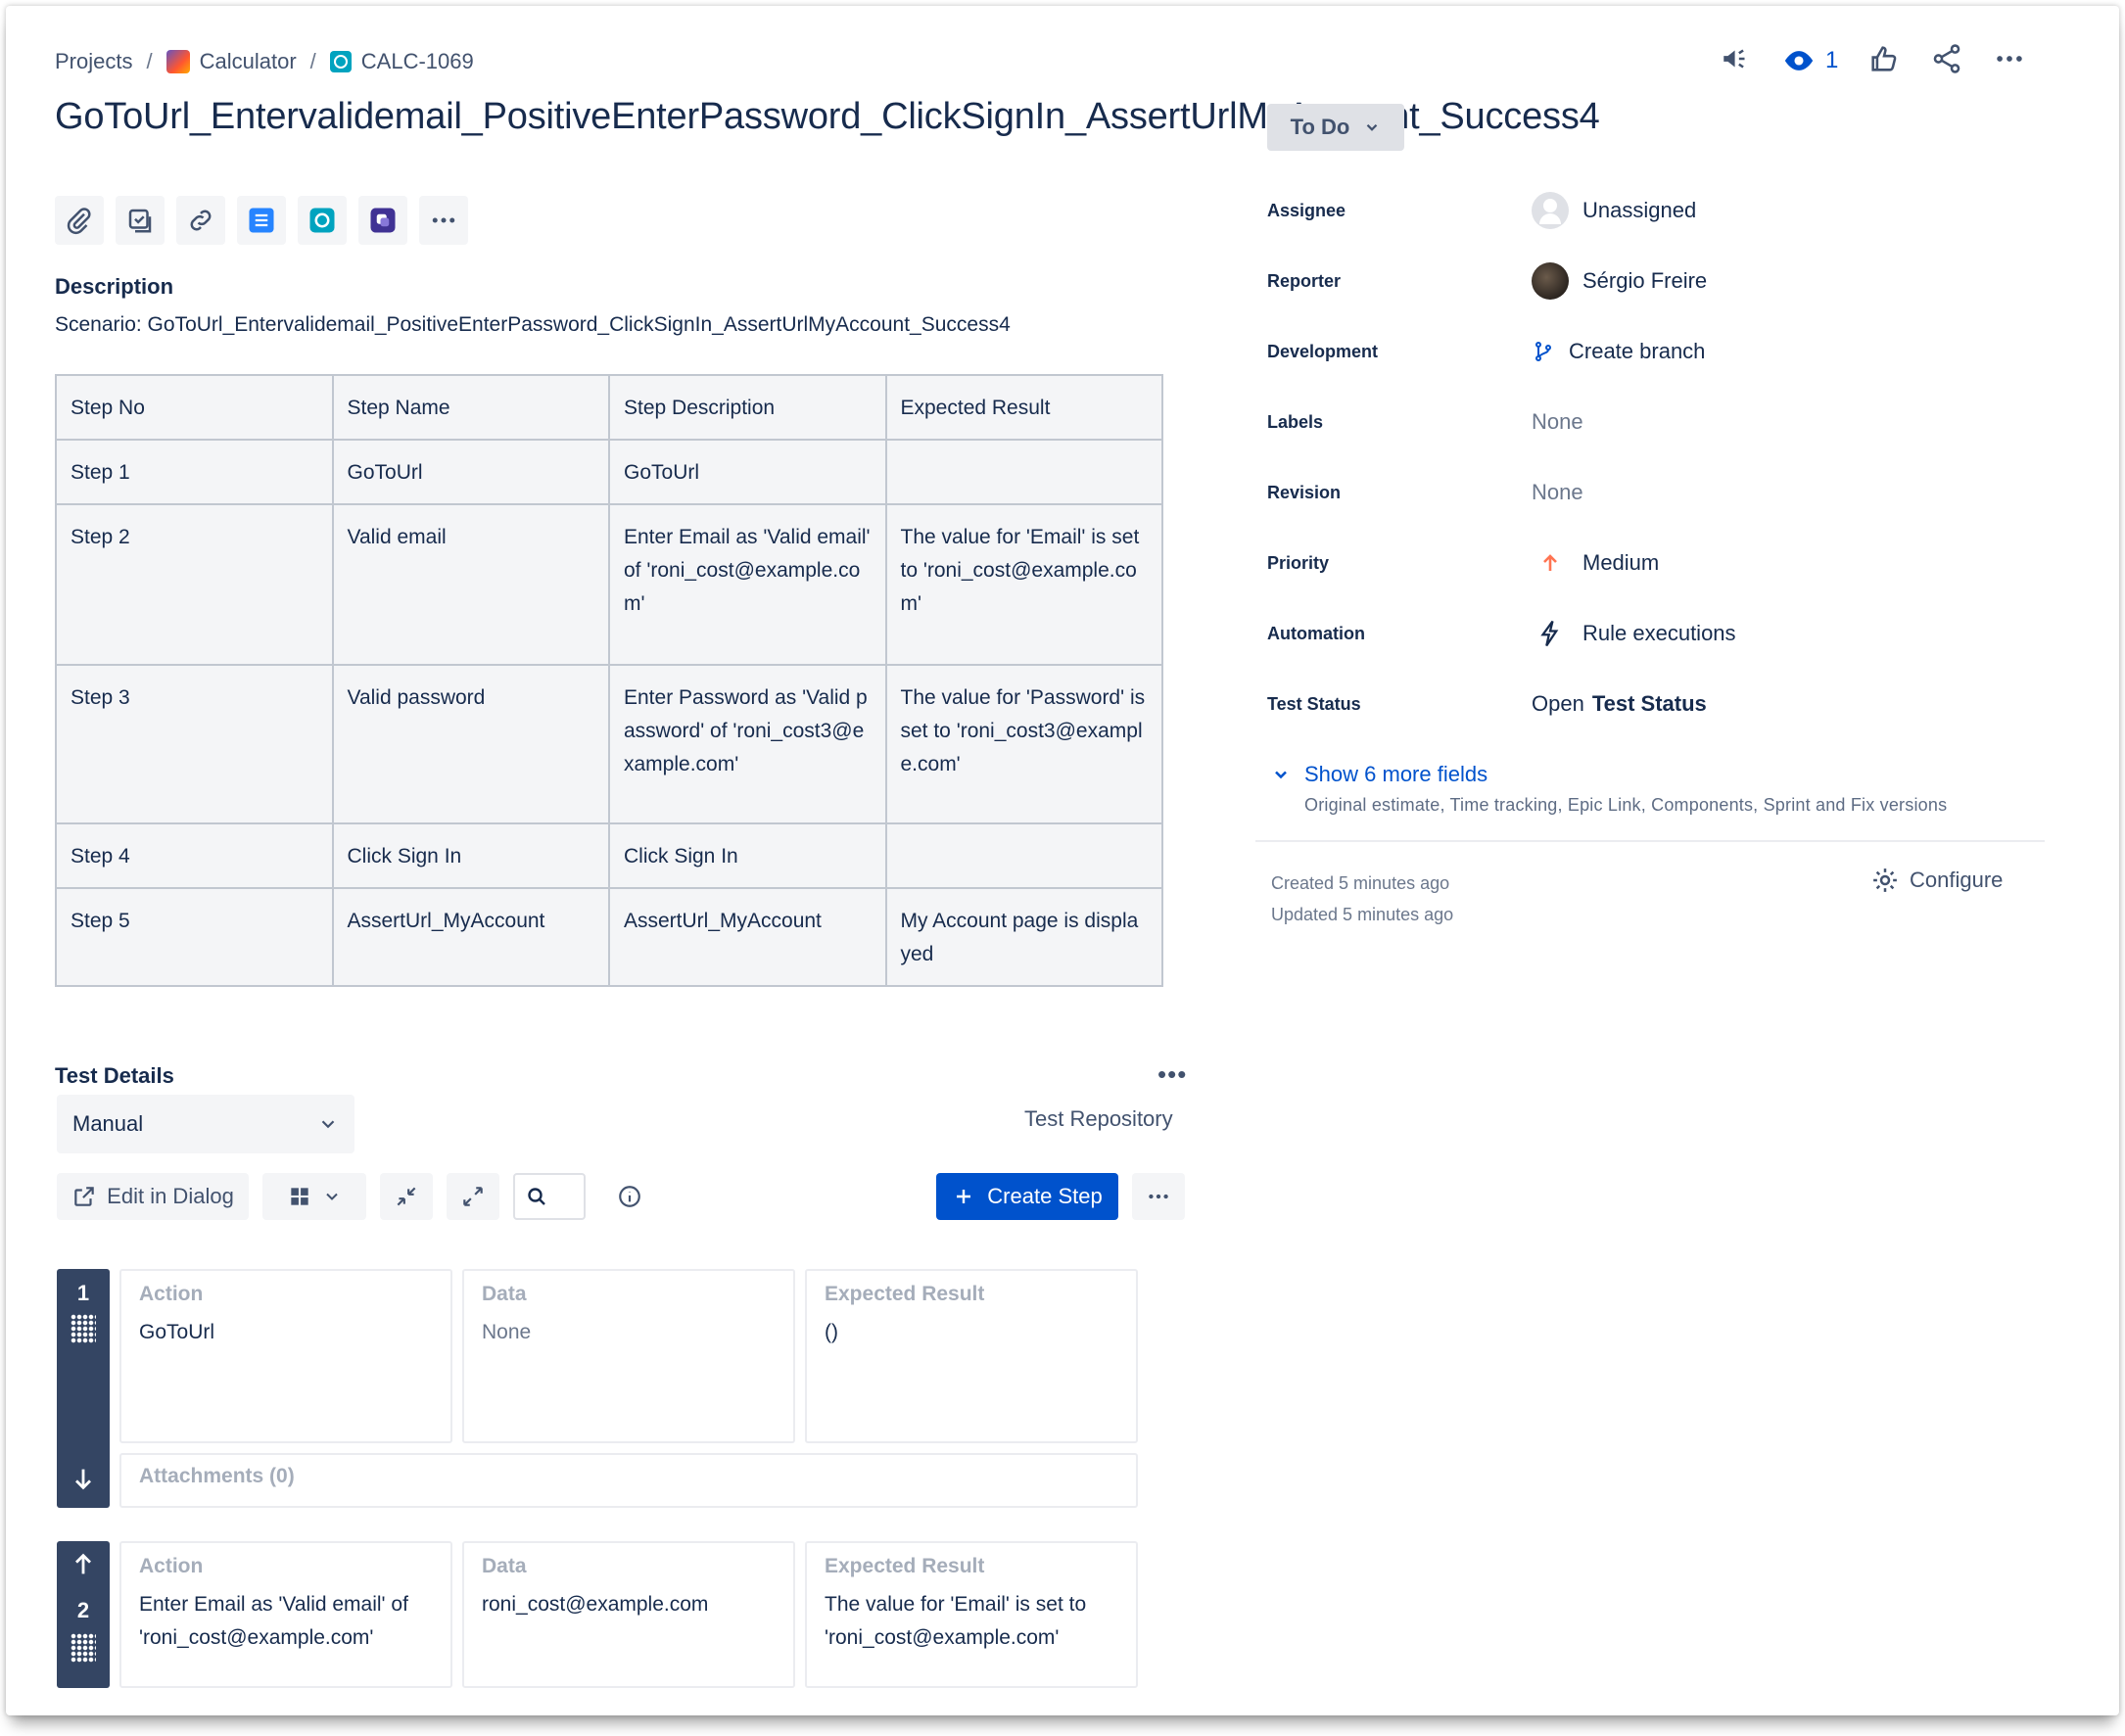 Image resolution: width=2125 pixels, height=1736 pixels. What do you see at coordinates (549, 1196) in the screenshot?
I see `search-steps-input` at bounding box center [549, 1196].